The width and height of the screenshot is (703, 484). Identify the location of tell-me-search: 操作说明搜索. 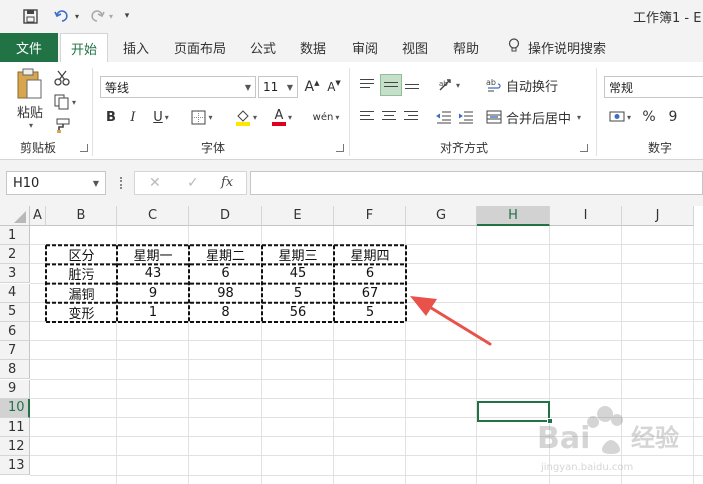
(557, 47).